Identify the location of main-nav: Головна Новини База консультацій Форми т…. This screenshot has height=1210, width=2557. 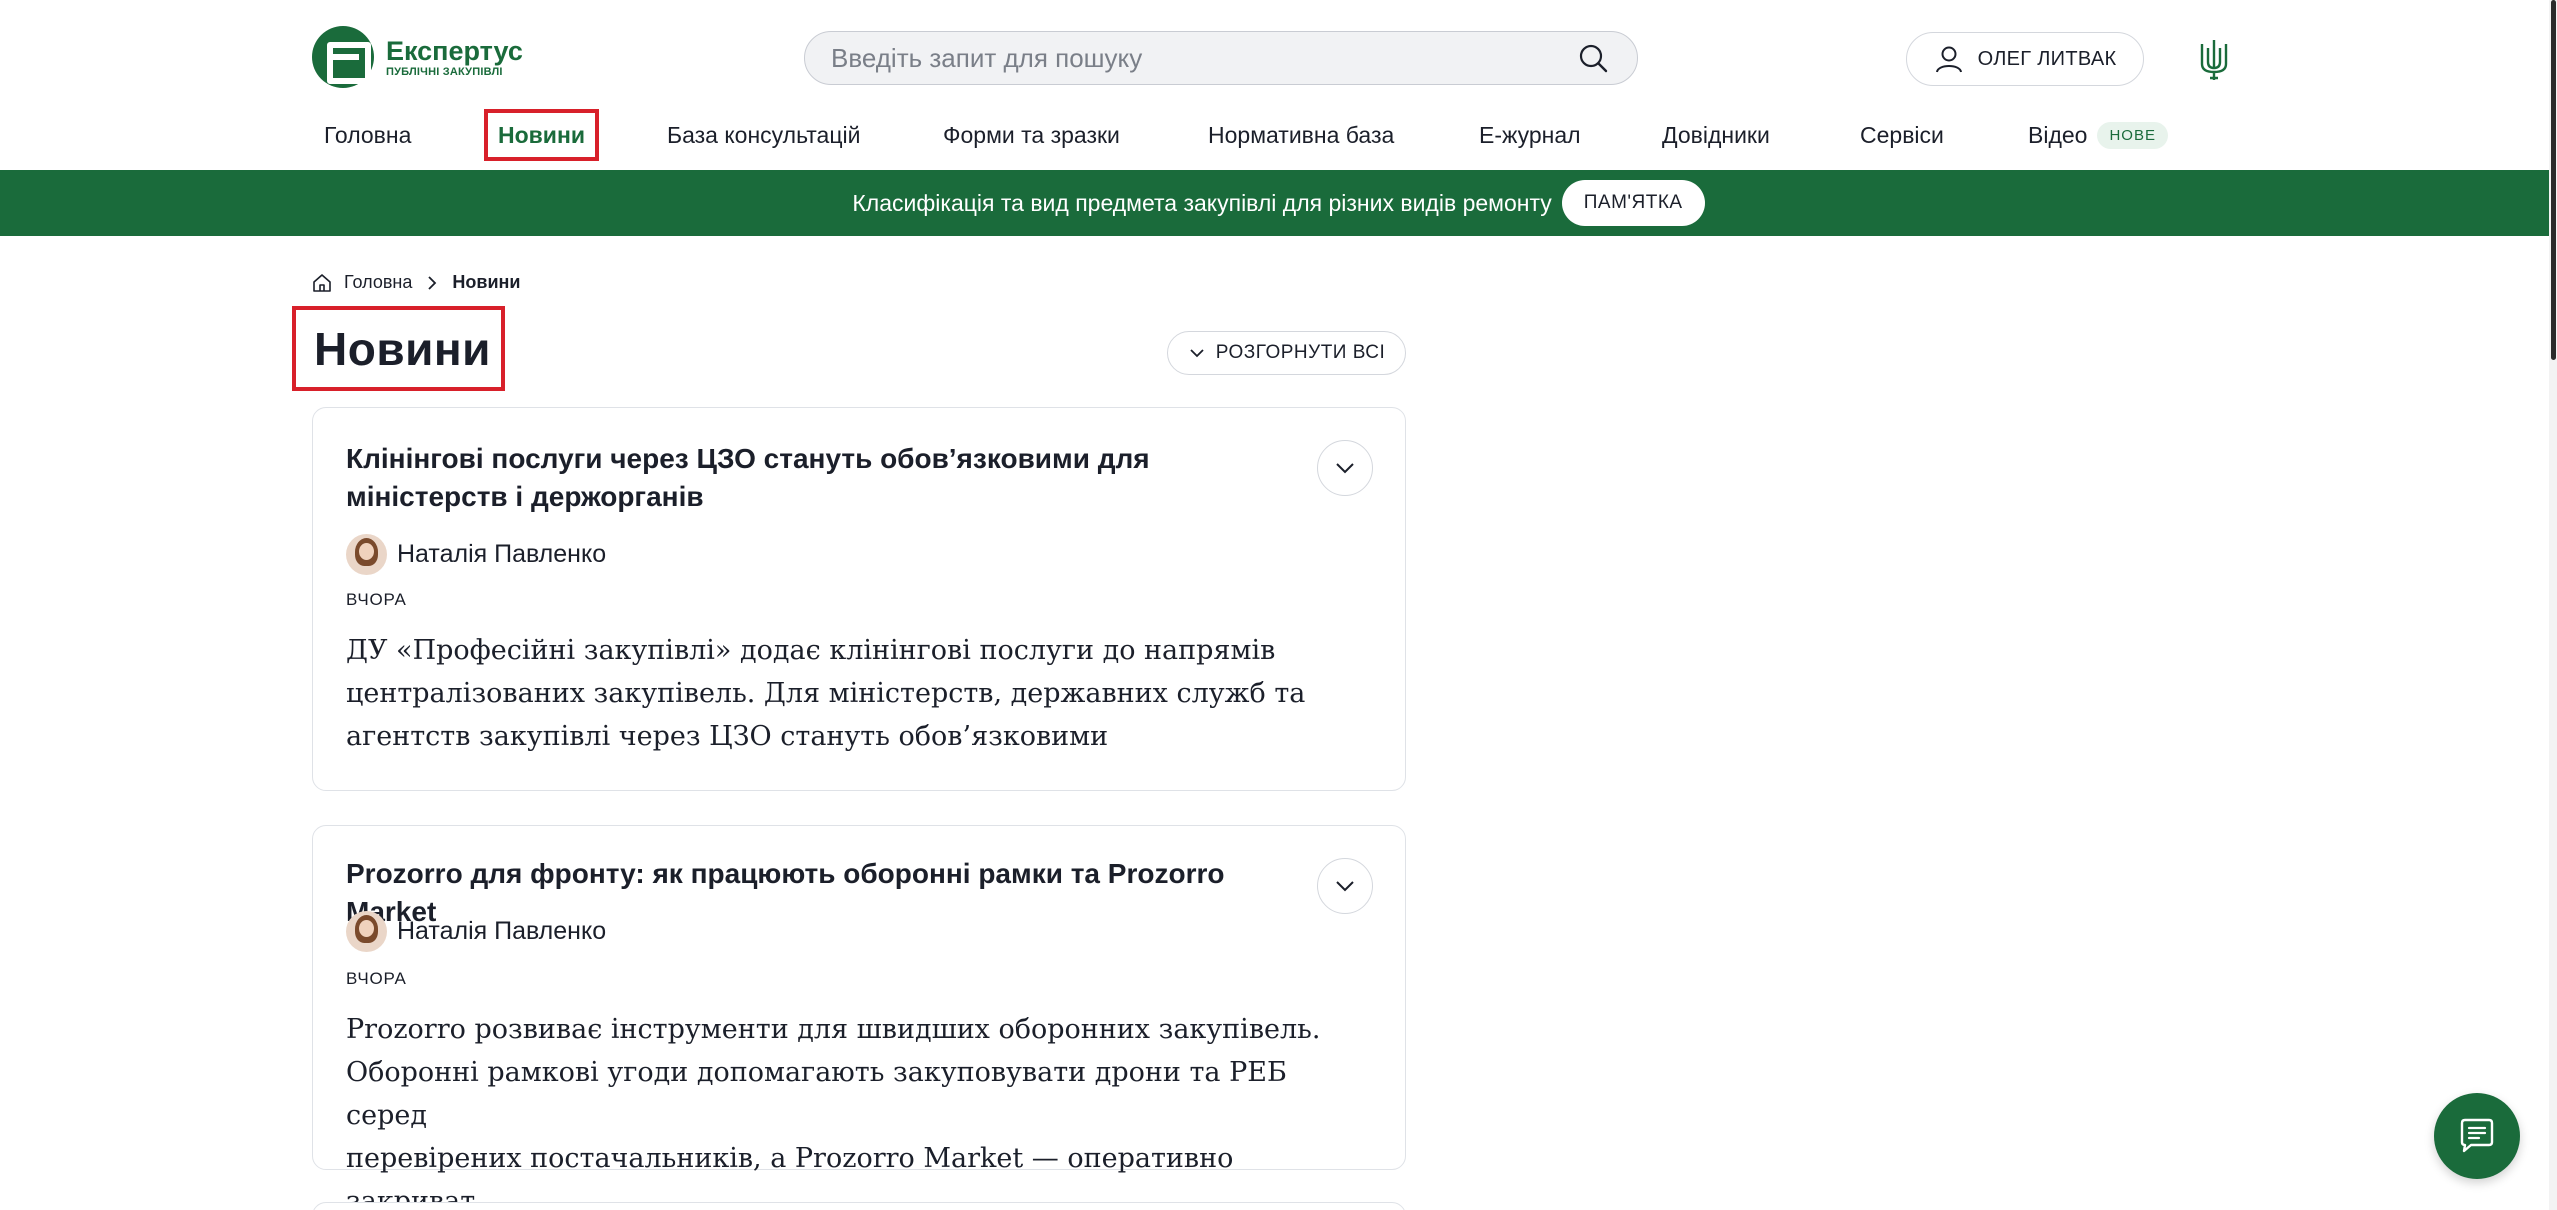
(1278, 135).